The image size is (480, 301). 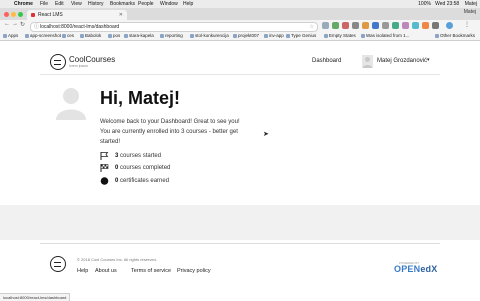 What do you see at coordinates (33, 15) in the screenshot?
I see `favicon-icon` at bounding box center [33, 15].